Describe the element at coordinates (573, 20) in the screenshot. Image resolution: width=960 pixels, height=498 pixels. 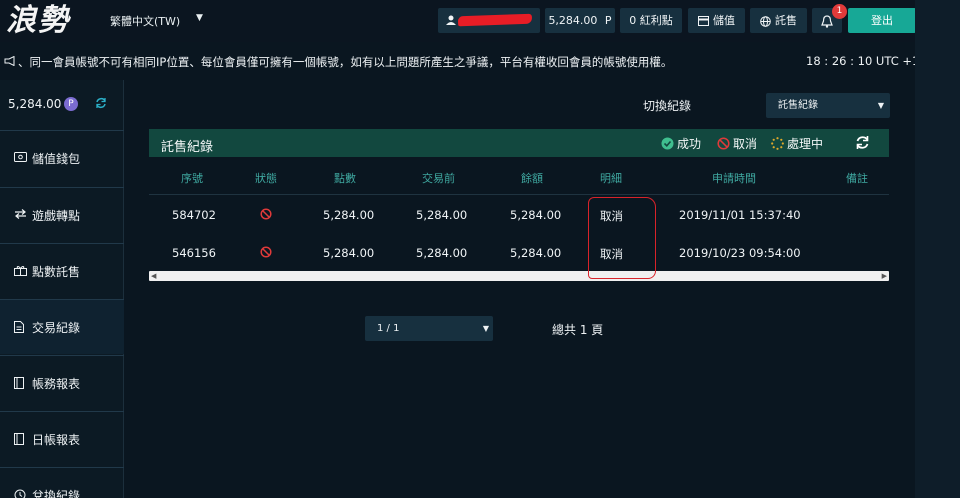
I see `points-value: 5,284.00` at that location.